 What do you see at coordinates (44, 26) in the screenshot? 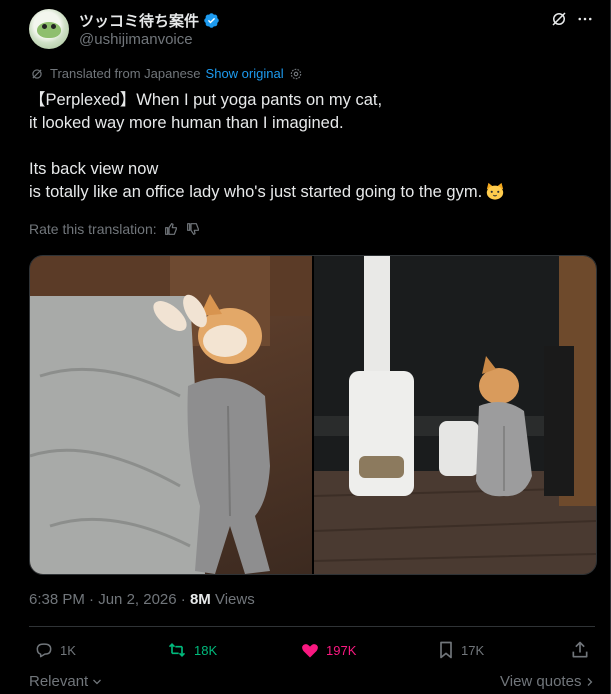
I see `avatar-eye-left` at bounding box center [44, 26].